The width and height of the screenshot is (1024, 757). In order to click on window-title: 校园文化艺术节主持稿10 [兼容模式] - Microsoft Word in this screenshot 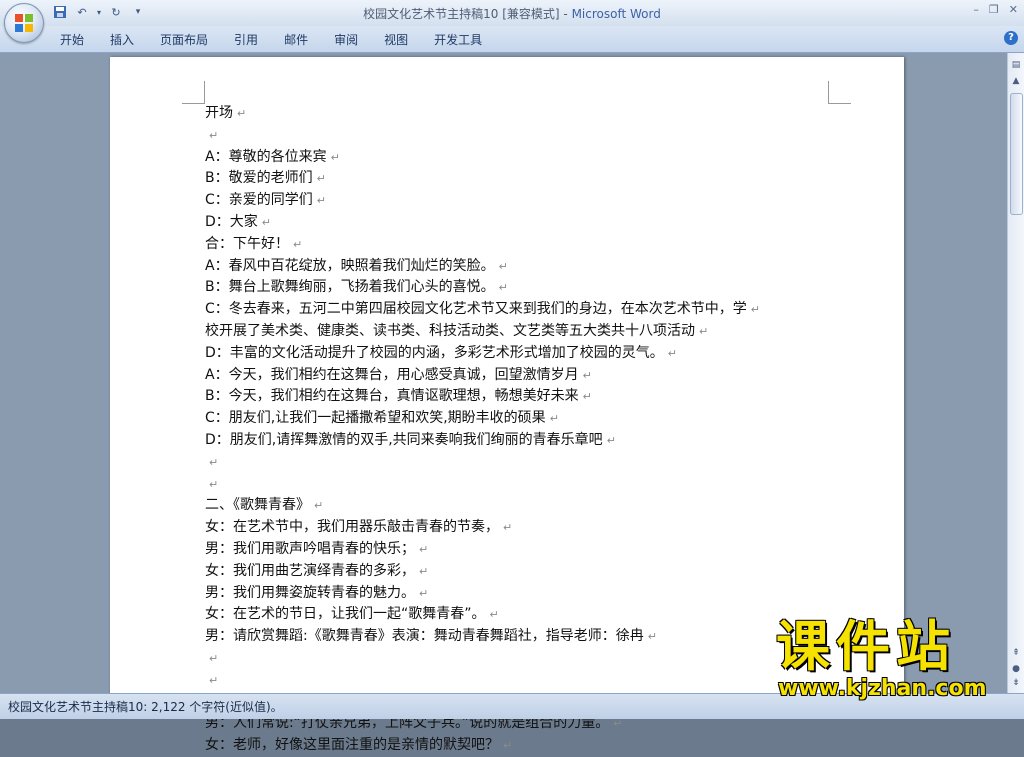, I will do `click(512, 13)`.